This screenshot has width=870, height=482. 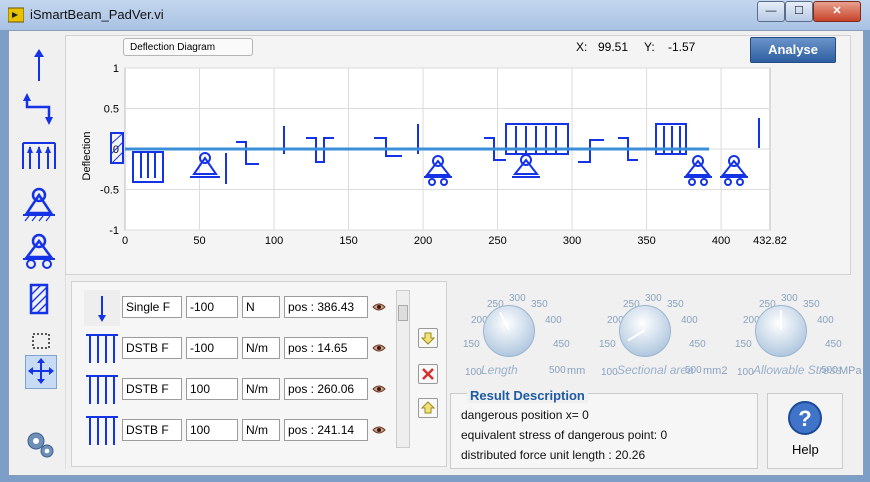 What do you see at coordinates (805, 449) in the screenshot?
I see `help-label: Help` at bounding box center [805, 449].